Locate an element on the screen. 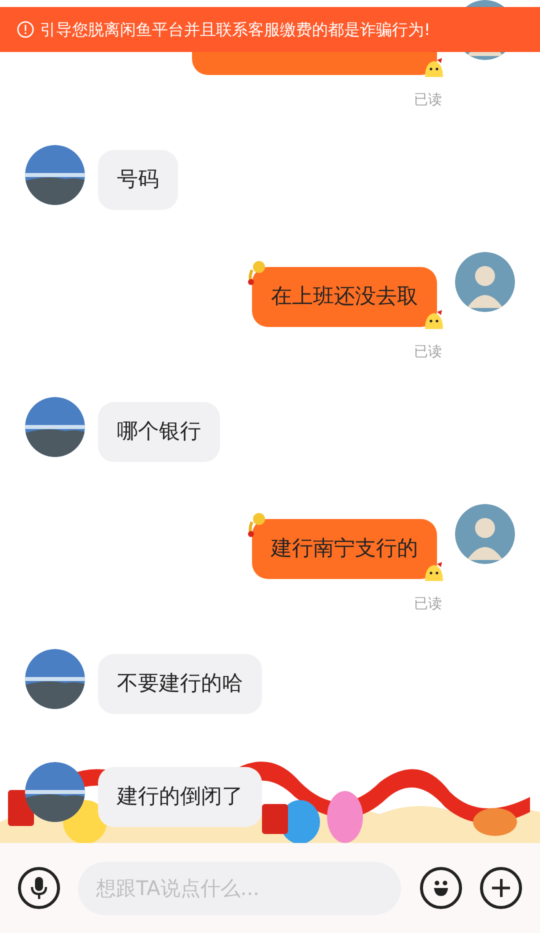 The image size is (540, 933). warning-text: 引导您脱离闲鱼平台并且联系客服缴费的都是诈骗行为! is located at coordinates (235, 29).